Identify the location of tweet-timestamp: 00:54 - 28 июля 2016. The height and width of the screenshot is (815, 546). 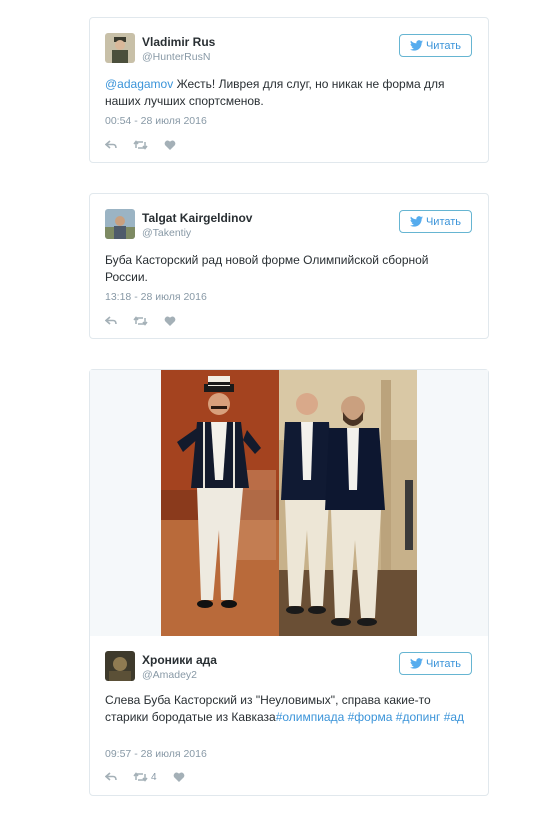
(156, 121).